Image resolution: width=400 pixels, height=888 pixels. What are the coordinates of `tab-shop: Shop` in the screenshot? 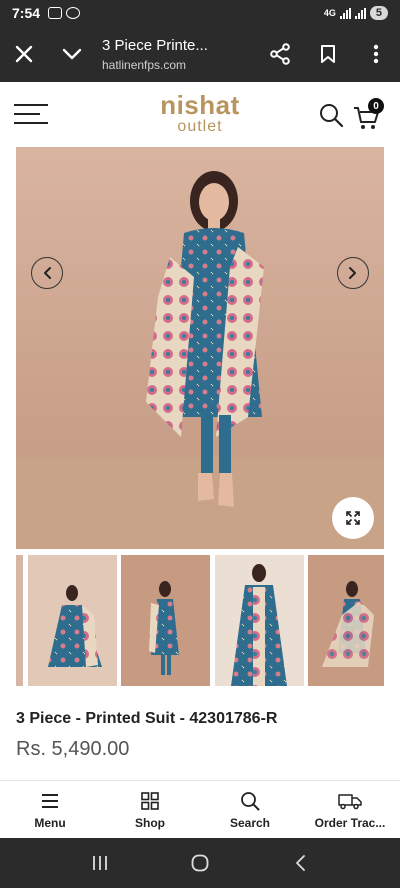 It's located at (150, 809).